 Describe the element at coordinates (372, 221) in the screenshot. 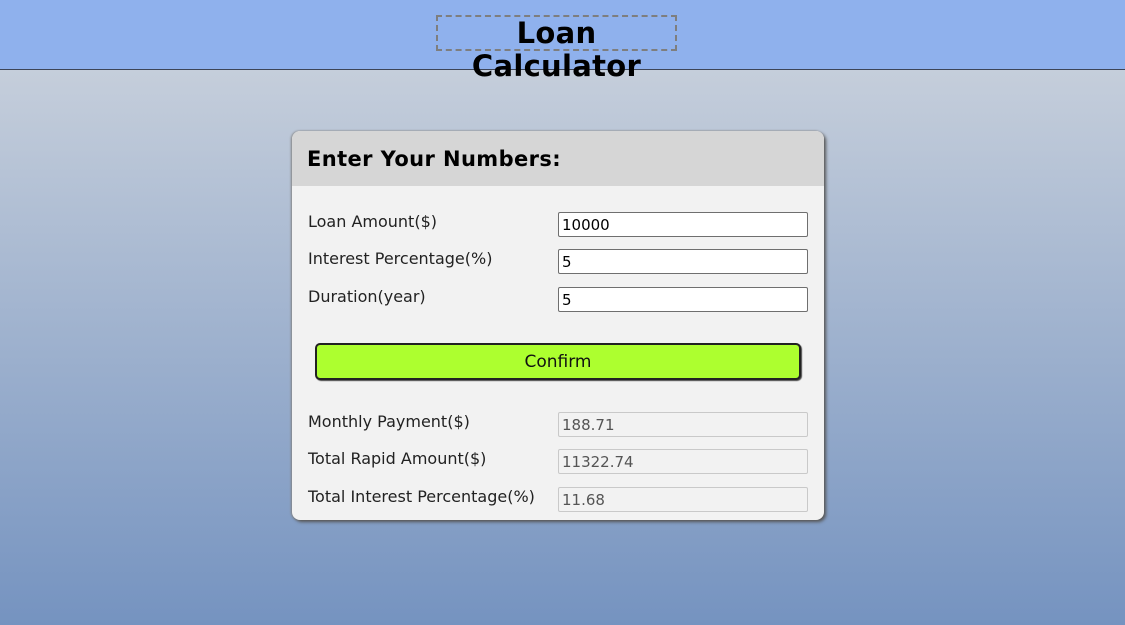

I see `loan-amount-label: Loan Amount($)` at that location.